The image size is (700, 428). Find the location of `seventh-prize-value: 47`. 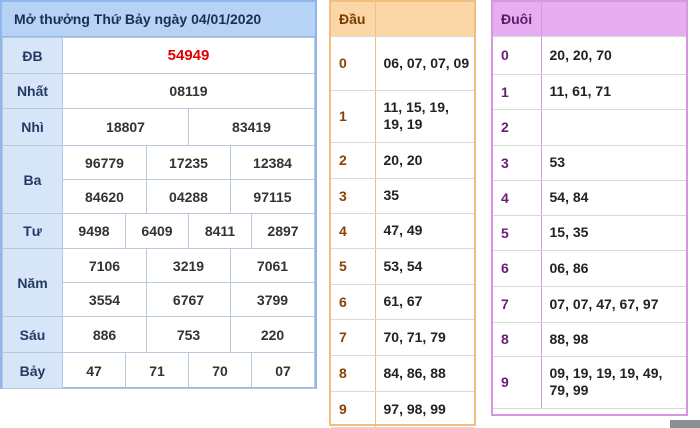

seventh-prize-value: 47 is located at coordinates (94, 370).